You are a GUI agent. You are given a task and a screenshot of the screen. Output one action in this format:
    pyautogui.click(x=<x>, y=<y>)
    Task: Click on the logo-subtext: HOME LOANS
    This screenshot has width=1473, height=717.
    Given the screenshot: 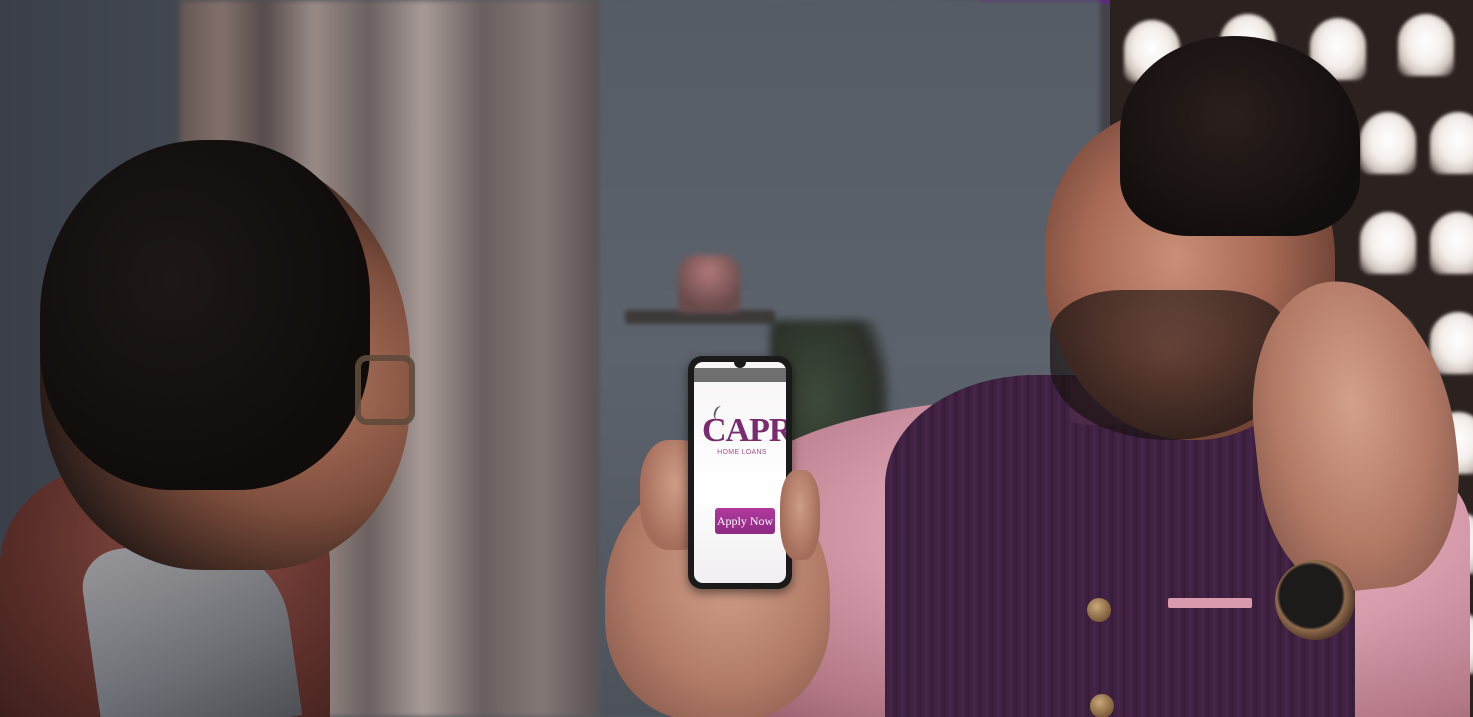 What is the action you would take?
    pyautogui.click(x=742, y=452)
    